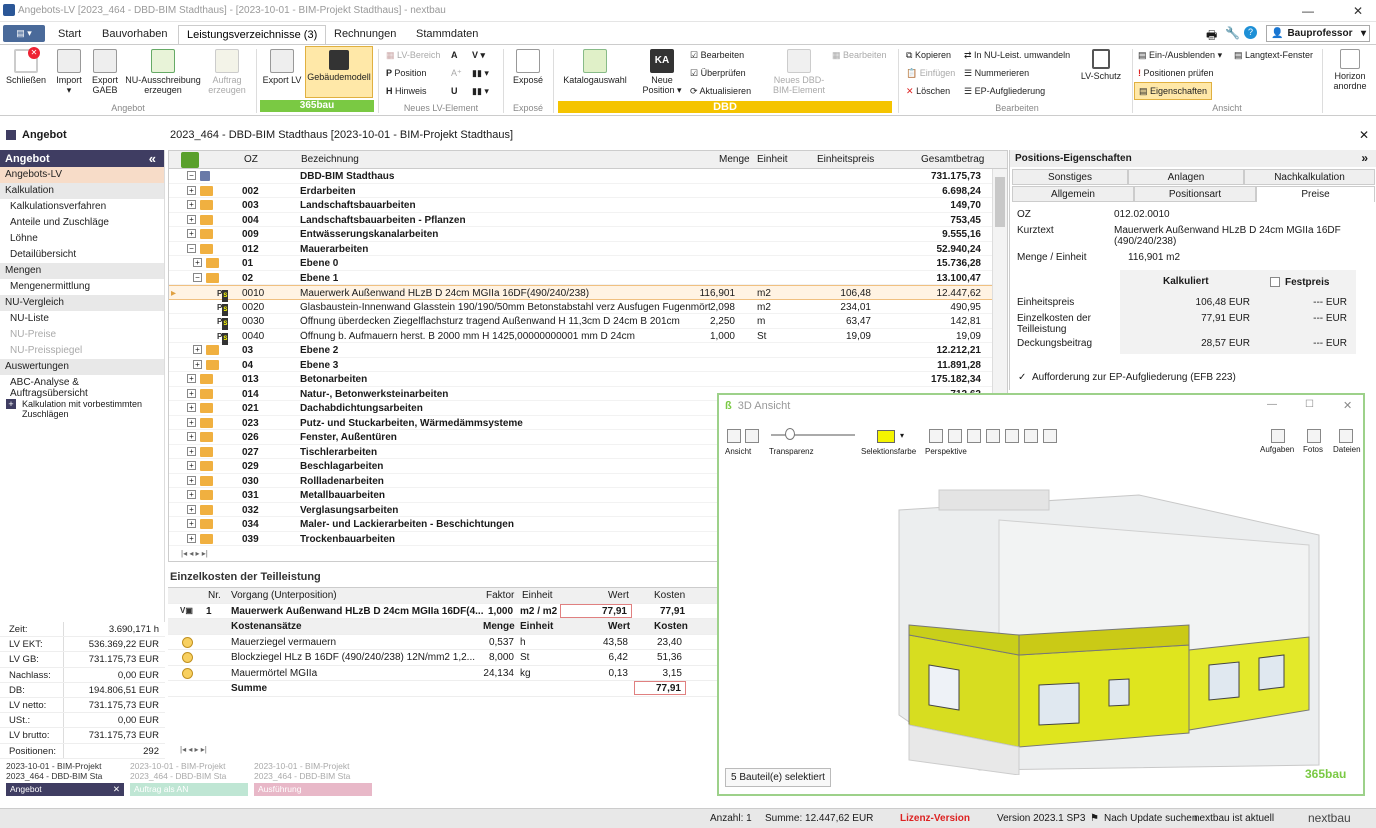 This screenshot has width=1376, height=828. I want to click on collapse-icon: «, so click(152, 158).